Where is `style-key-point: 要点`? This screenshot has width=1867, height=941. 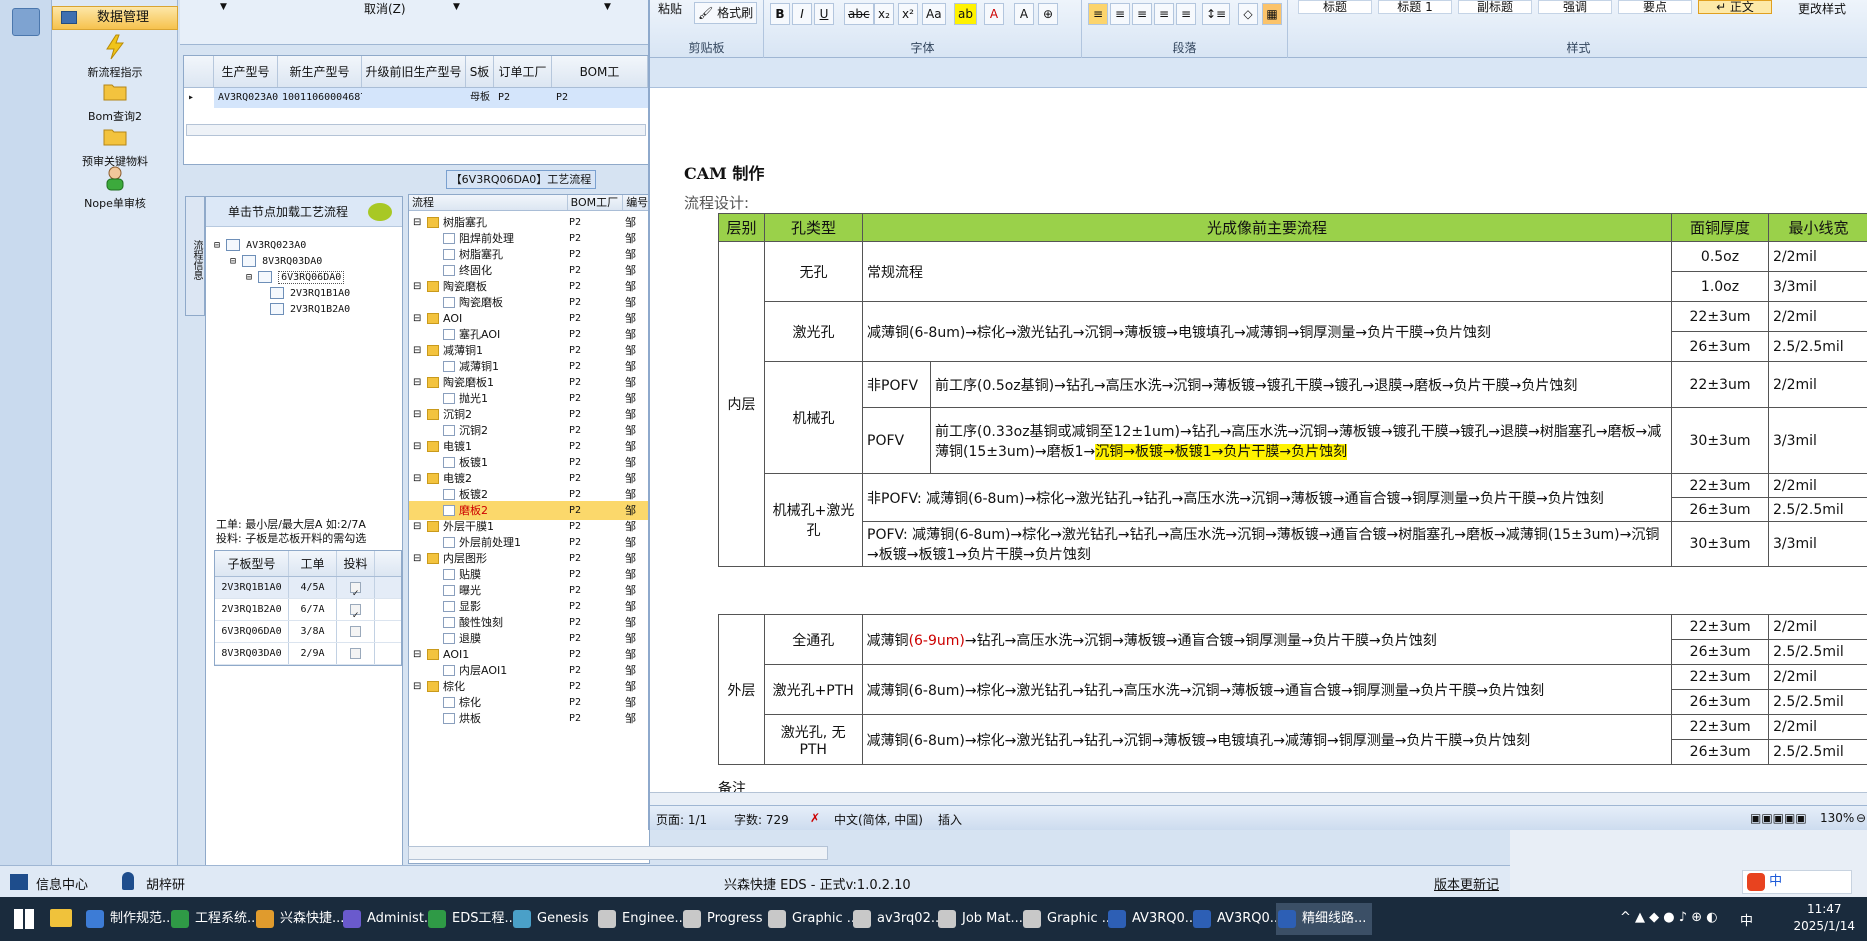
style-key-point: 要点 is located at coordinates (1655, 7).